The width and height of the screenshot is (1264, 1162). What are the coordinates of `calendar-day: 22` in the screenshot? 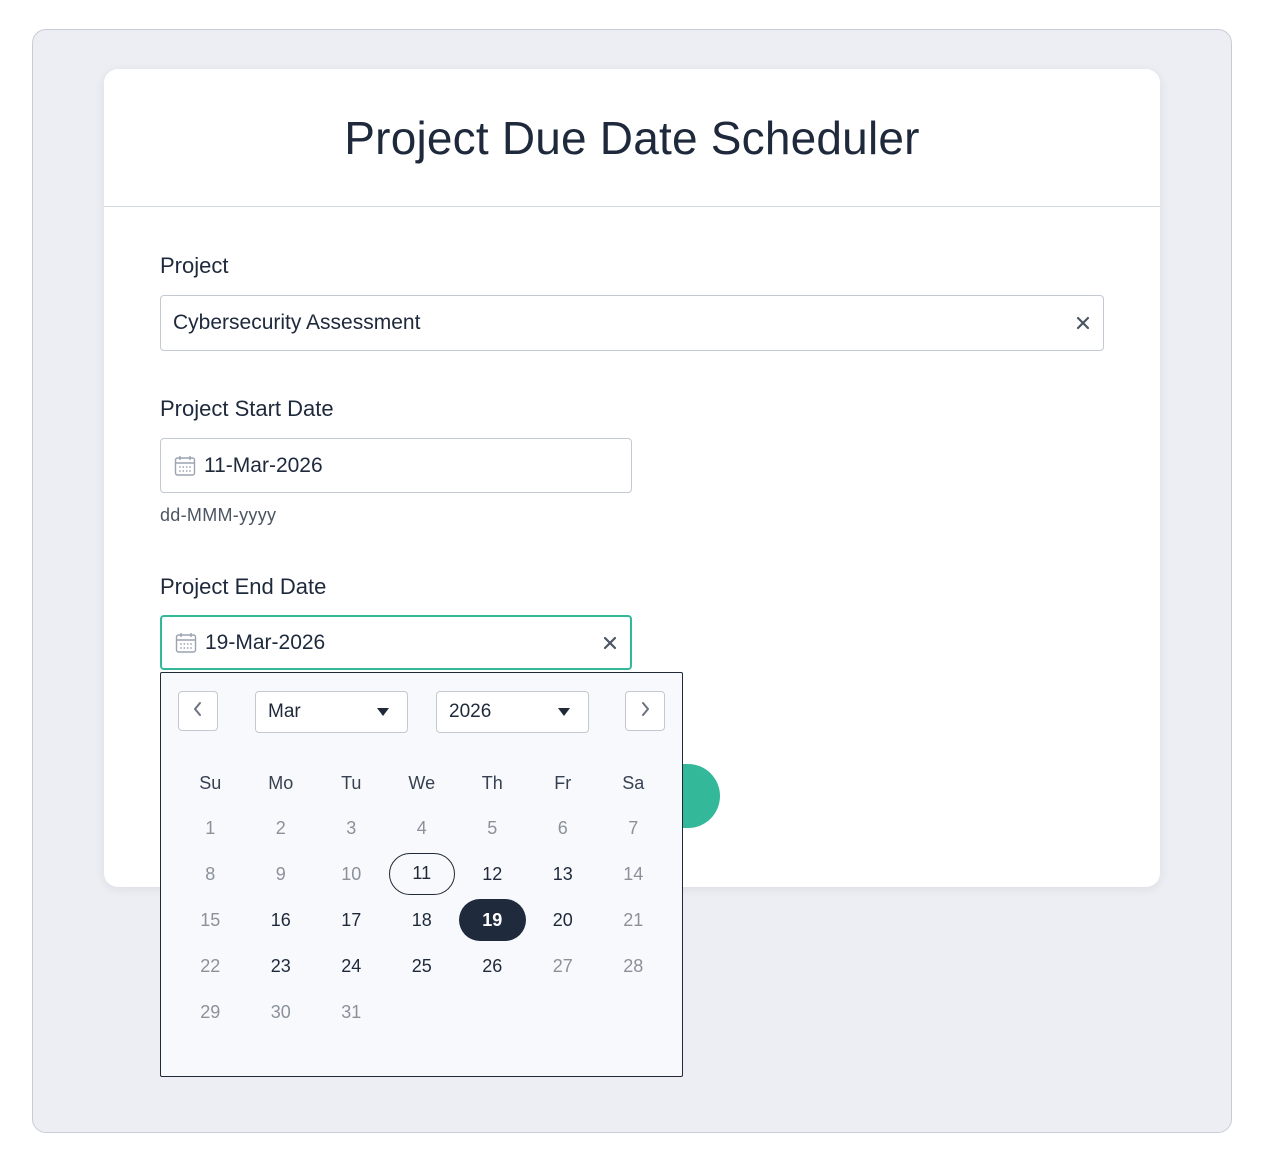 It's located at (210, 966).